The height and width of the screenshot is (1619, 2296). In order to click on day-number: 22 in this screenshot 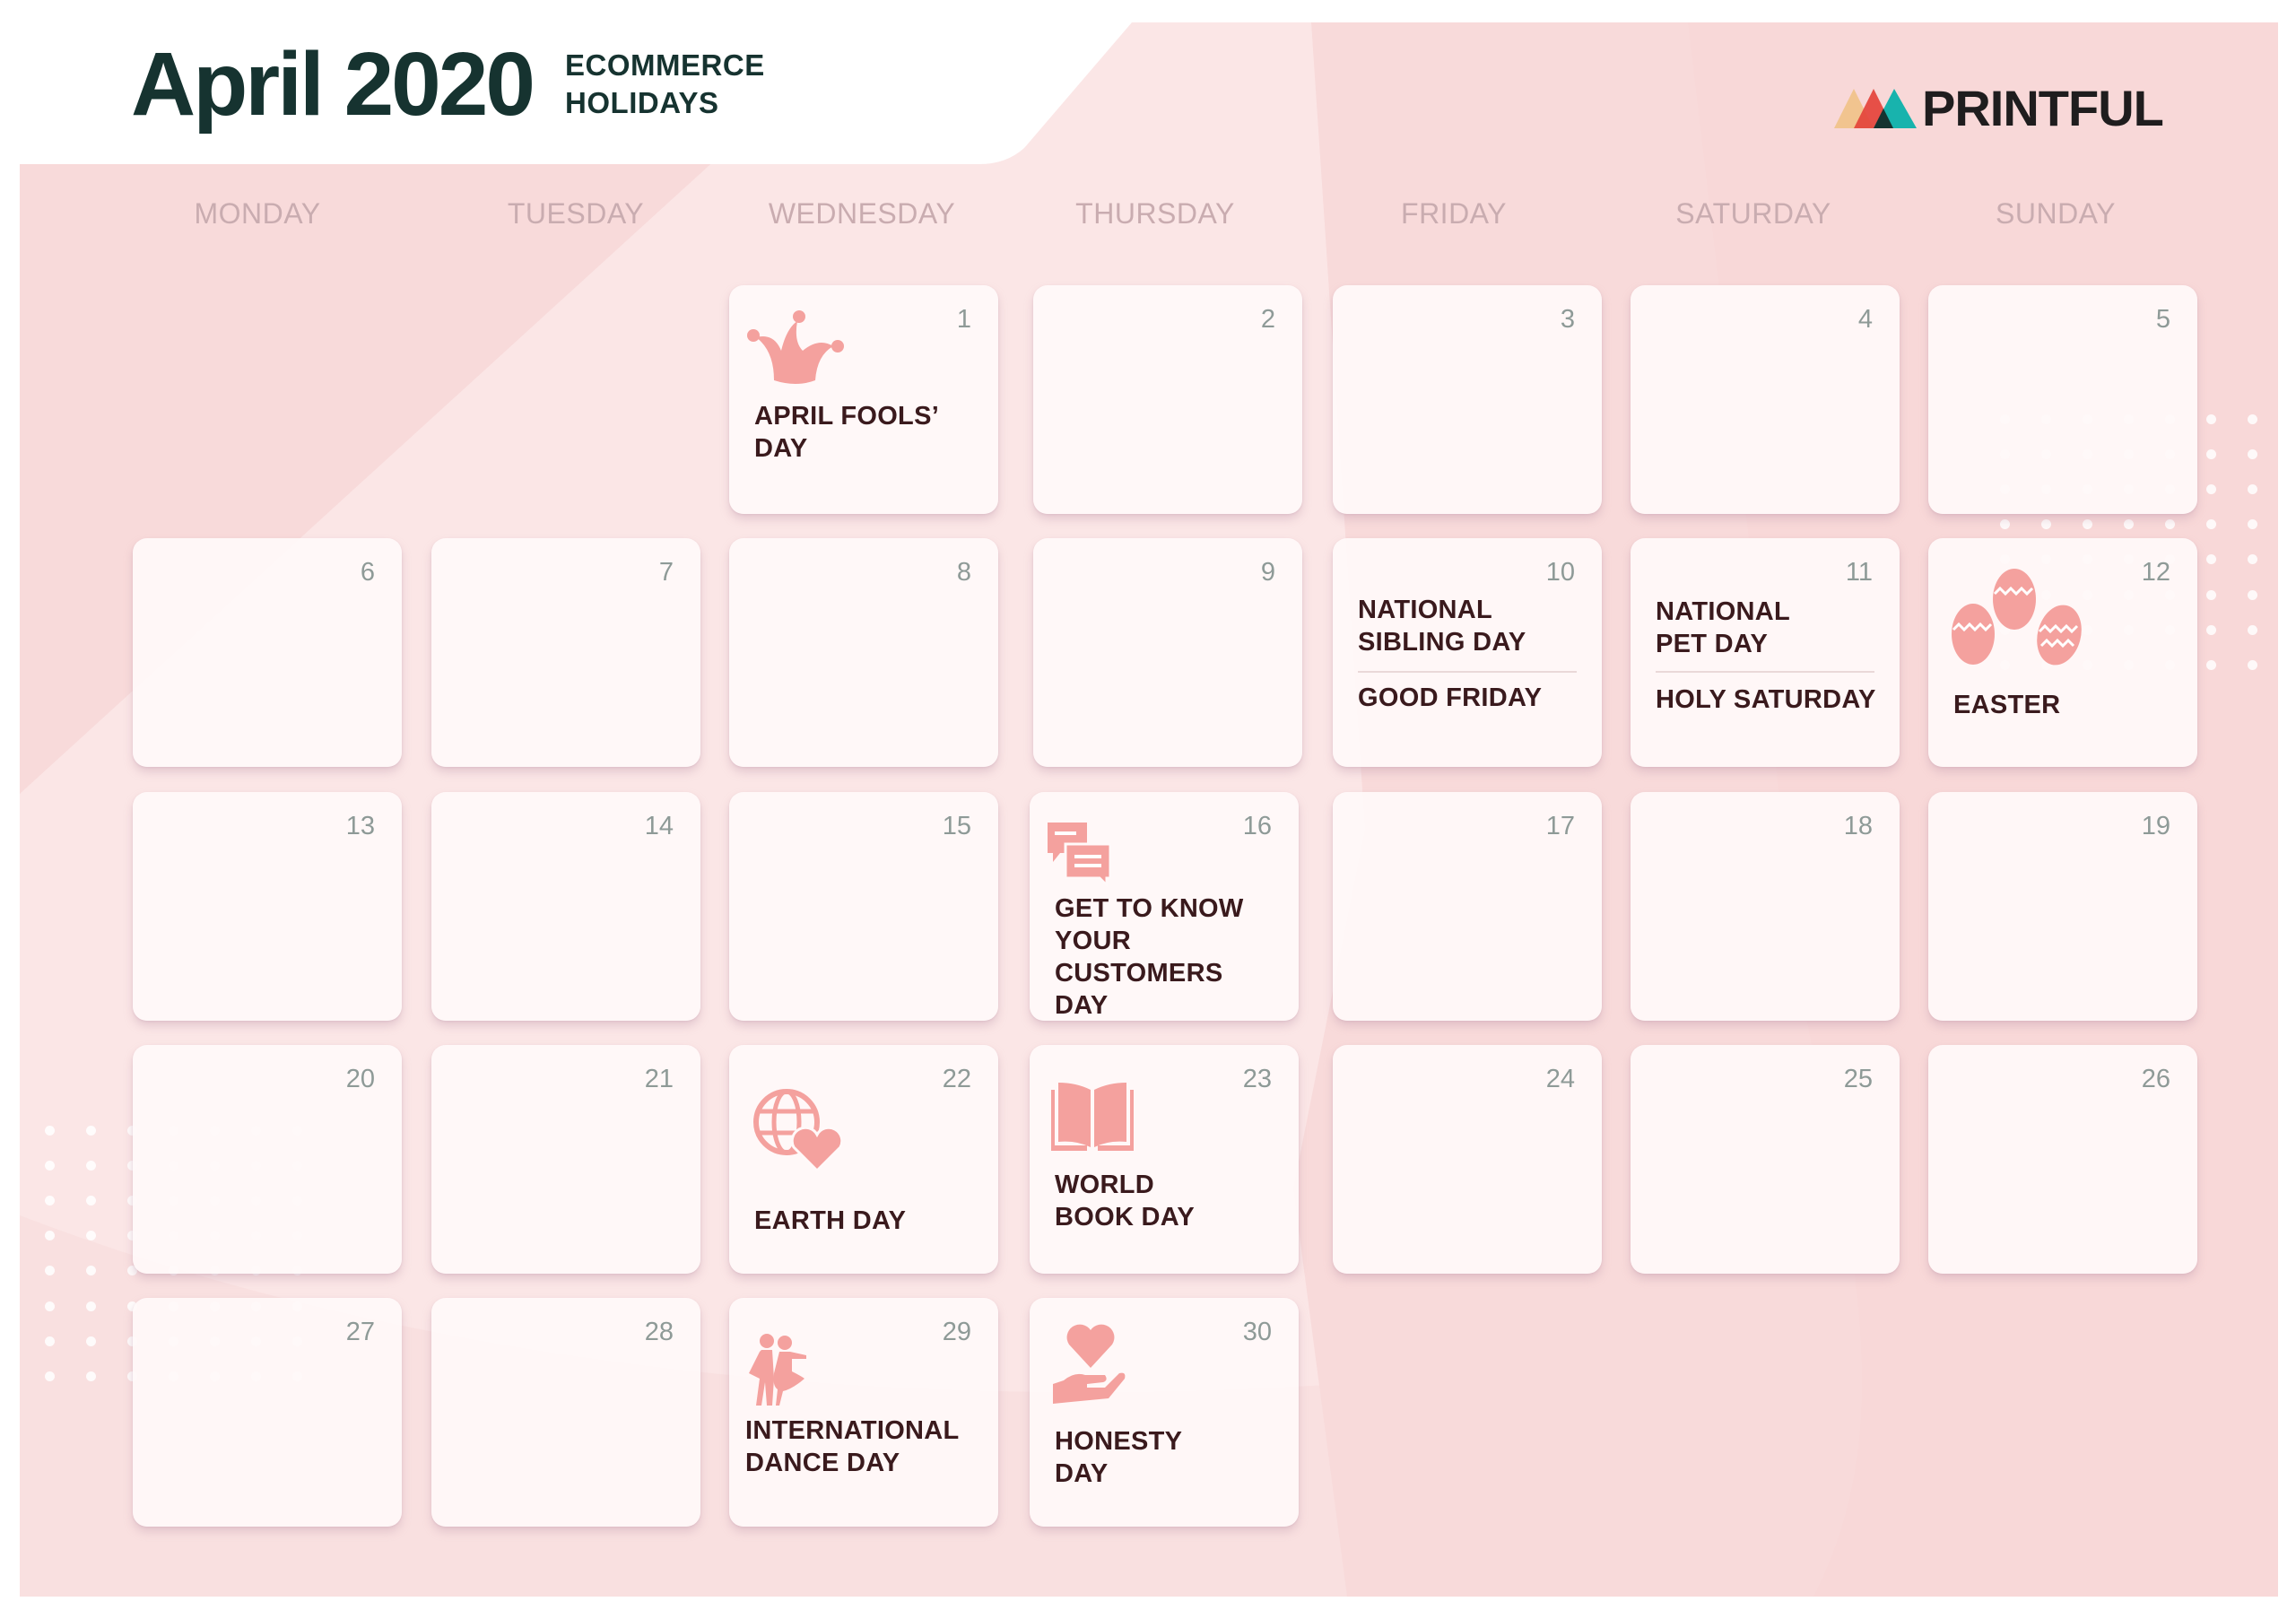, I will do `click(956, 1079)`.